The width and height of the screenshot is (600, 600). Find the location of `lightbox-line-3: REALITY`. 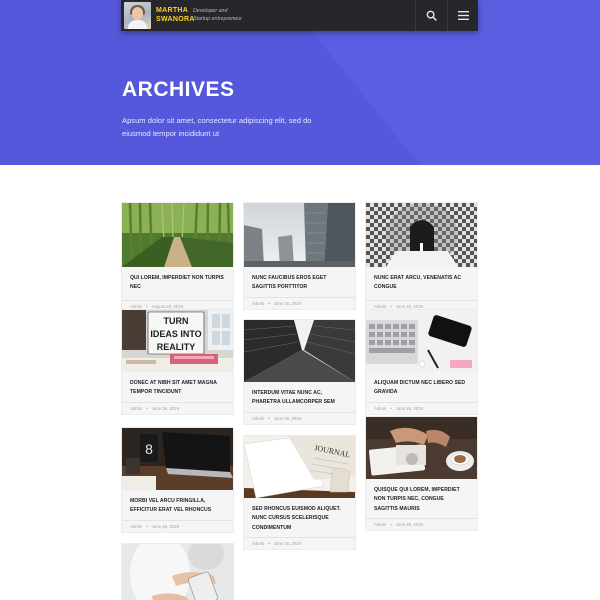

lightbox-line-3: REALITY is located at coordinates (176, 347).